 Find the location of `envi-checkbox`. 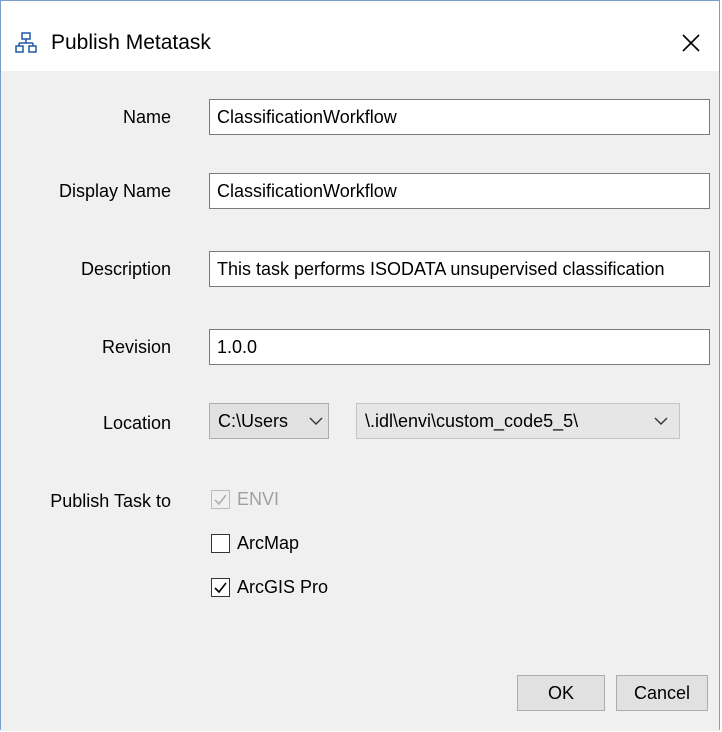

envi-checkbox is located at coordinates (220, 499).